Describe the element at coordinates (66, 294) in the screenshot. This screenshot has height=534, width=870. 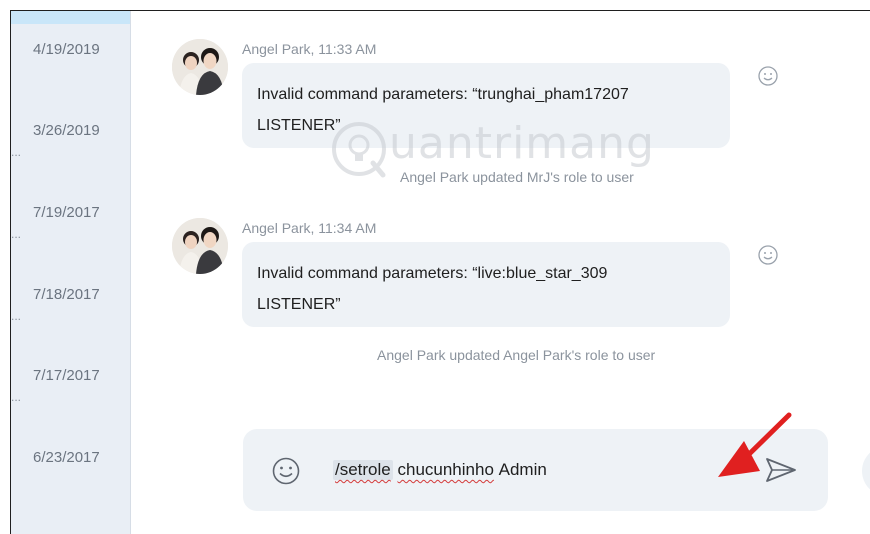
I see `date-label: 7/18/2017` at that location.